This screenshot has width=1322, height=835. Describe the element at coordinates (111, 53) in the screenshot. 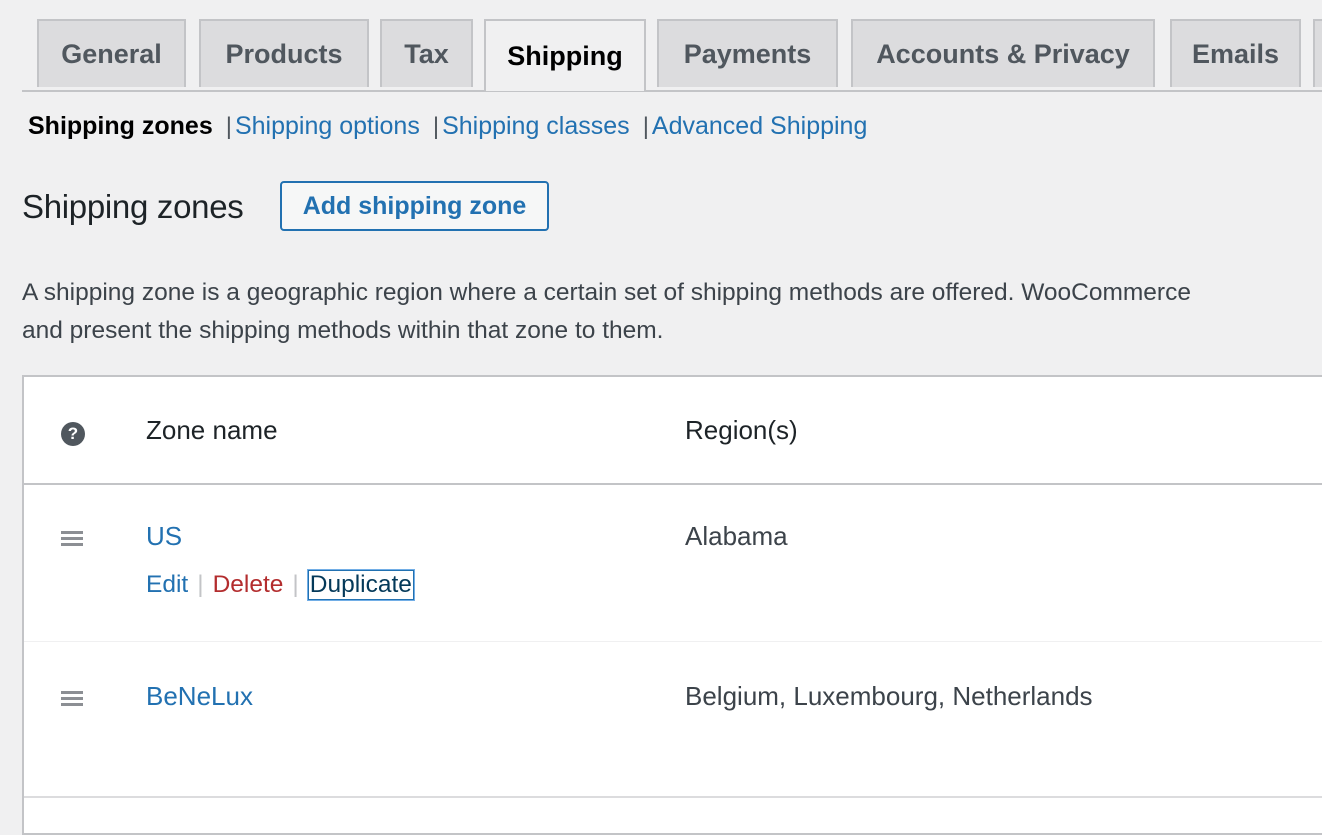

I see `tab-general: General` at that location.